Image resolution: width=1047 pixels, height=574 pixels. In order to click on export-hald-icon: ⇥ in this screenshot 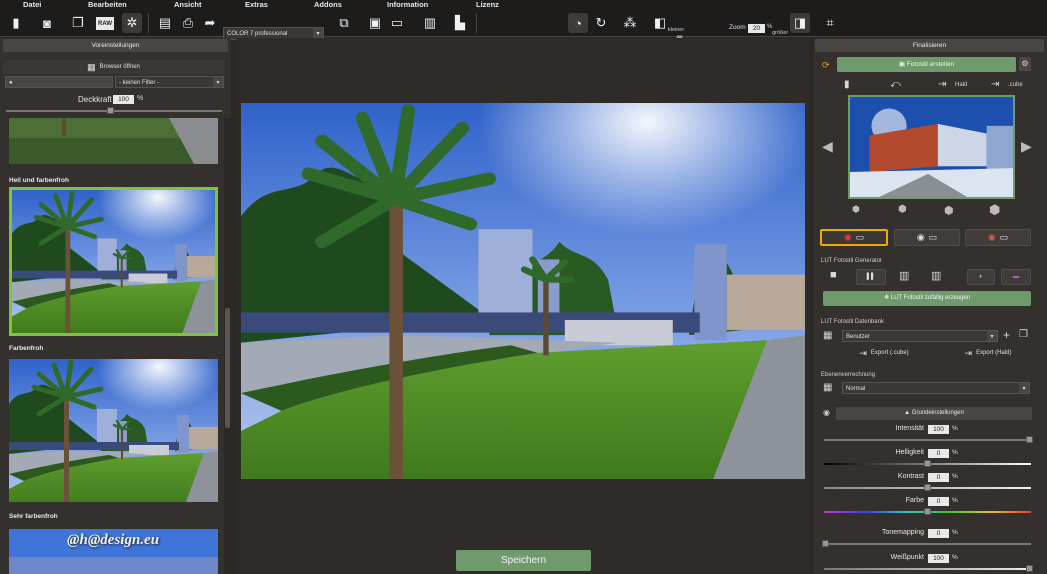, I will do `click(942, 84)`.